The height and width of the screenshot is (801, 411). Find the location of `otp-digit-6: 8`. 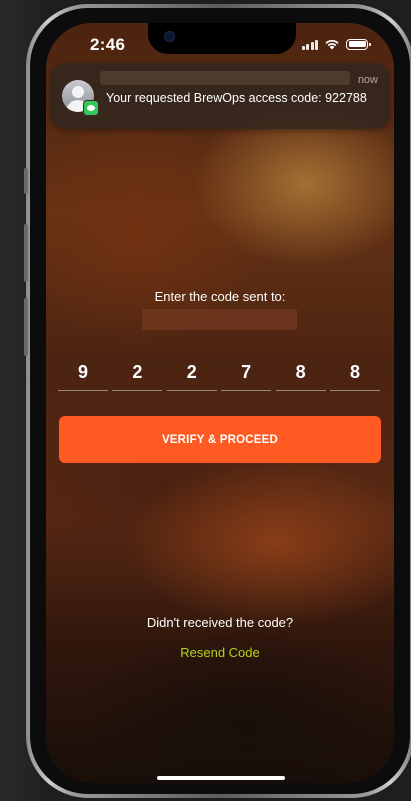

otp-digit-6: 8 is located at coordinates (355, 373).